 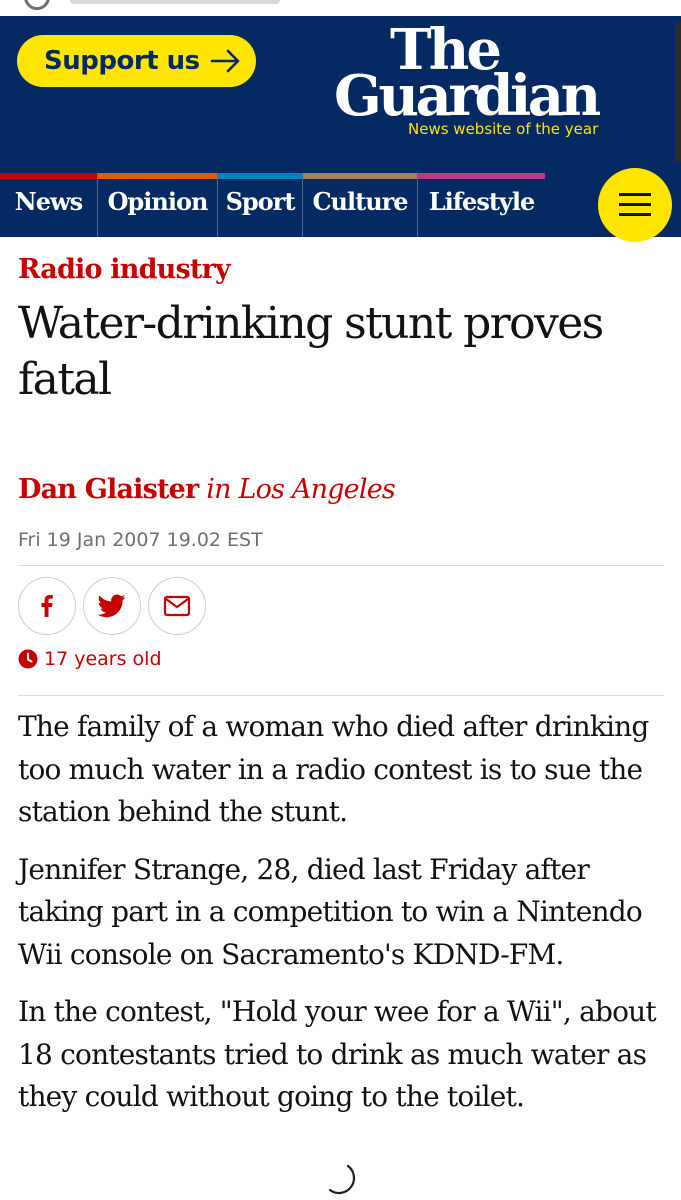 I want to click on facebook-icon, so click(x=47, y=606).